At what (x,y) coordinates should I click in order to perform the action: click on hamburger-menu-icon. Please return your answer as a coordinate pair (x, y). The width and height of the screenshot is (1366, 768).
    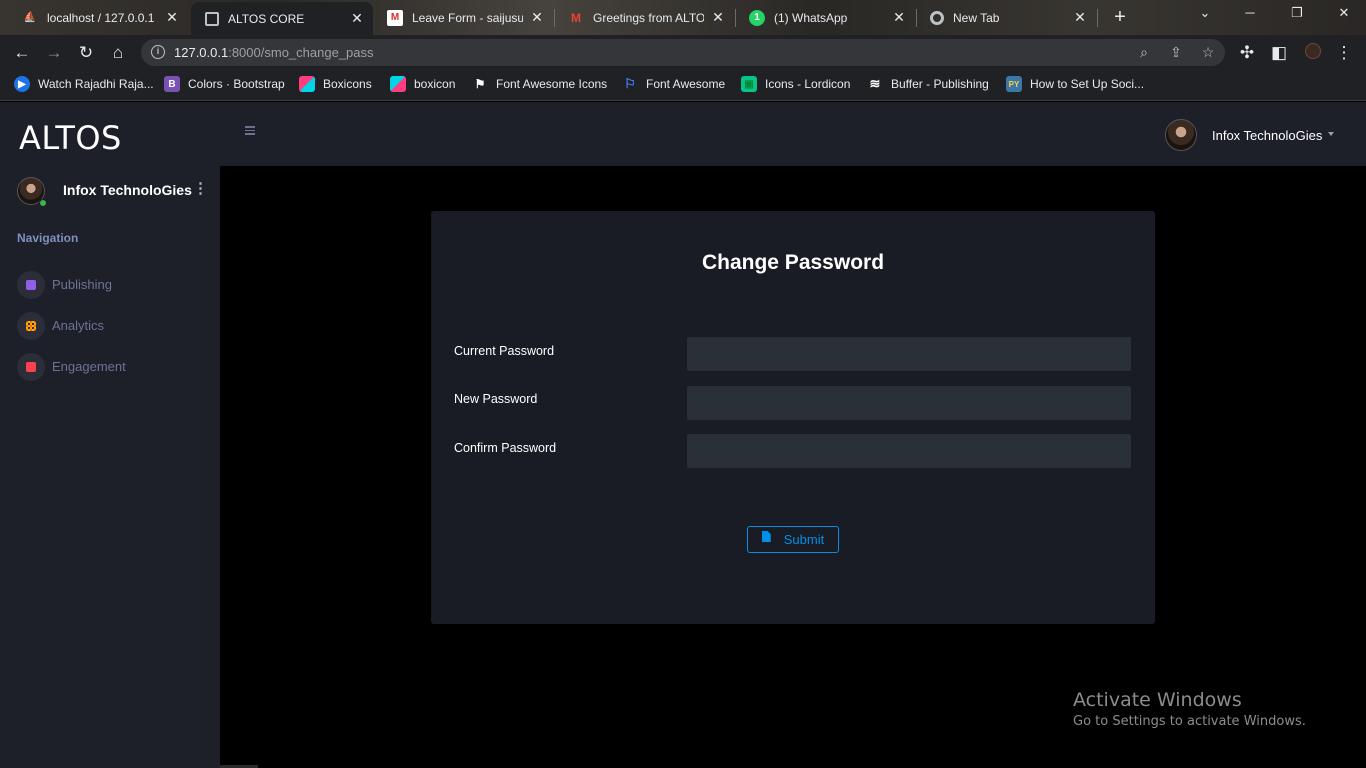
    Looking at the image, I should click on (250, 130).